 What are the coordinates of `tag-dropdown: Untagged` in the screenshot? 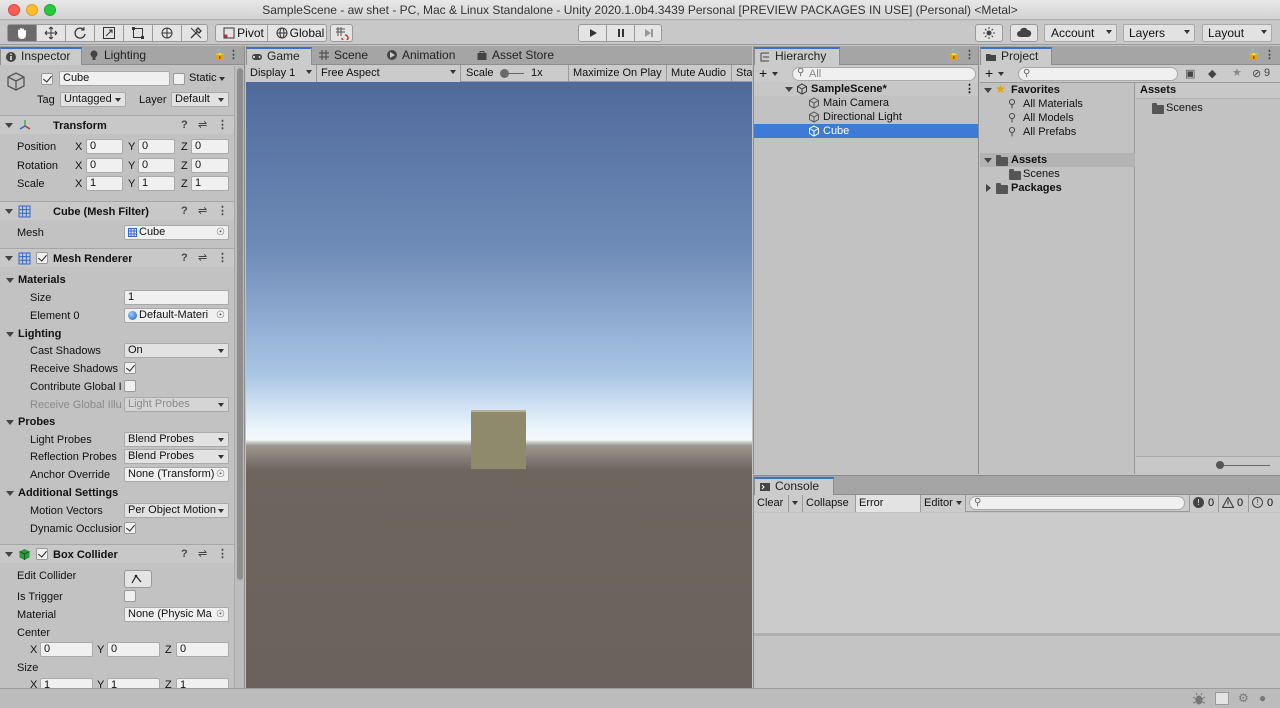 It's located at (93, 99).